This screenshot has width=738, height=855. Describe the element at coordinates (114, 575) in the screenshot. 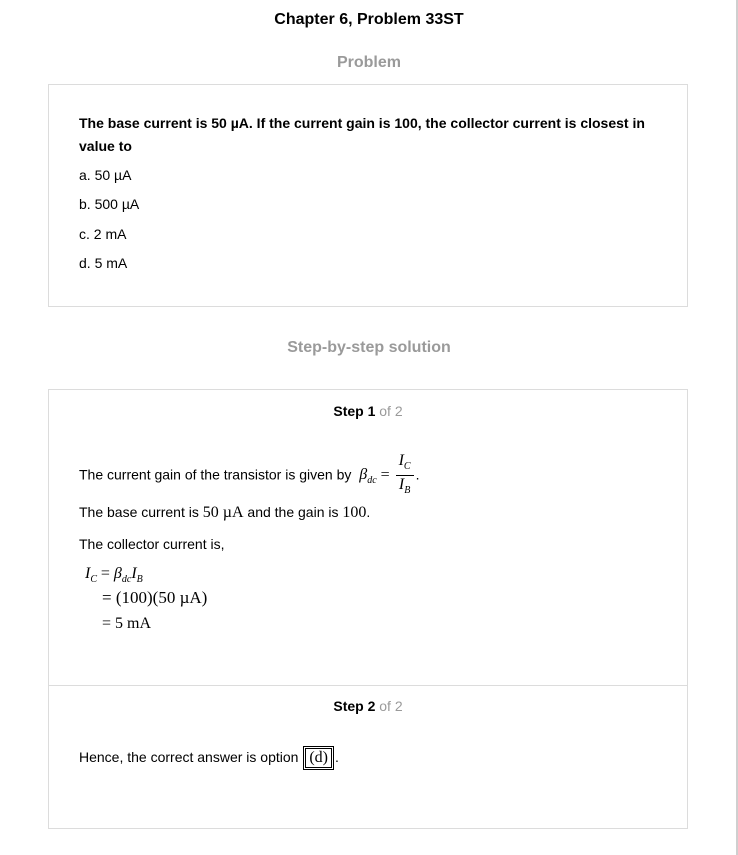

I see `equation-line-1: IC = βdcIB` at that location.